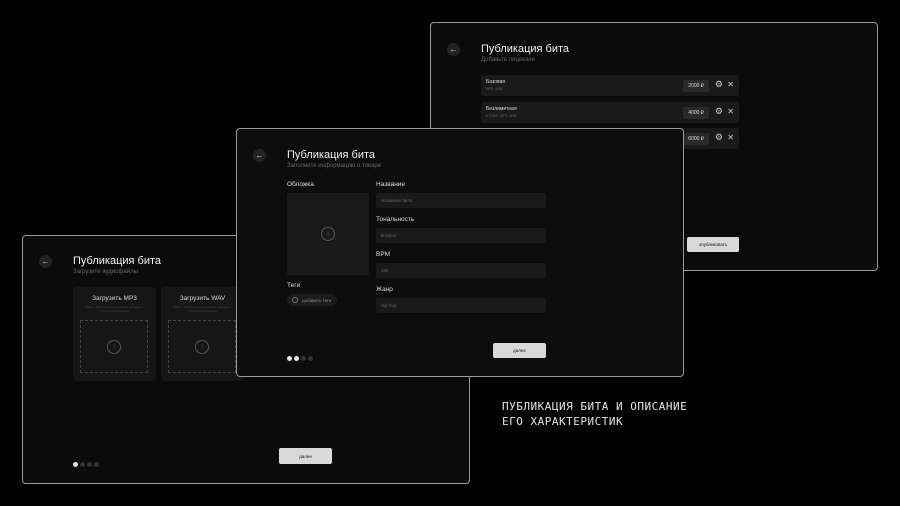 The height and width of the screenshot is (506, 900). Describe the element at coordinates (391, 184) in the screenshot. I see `field-label: Название` at that location.